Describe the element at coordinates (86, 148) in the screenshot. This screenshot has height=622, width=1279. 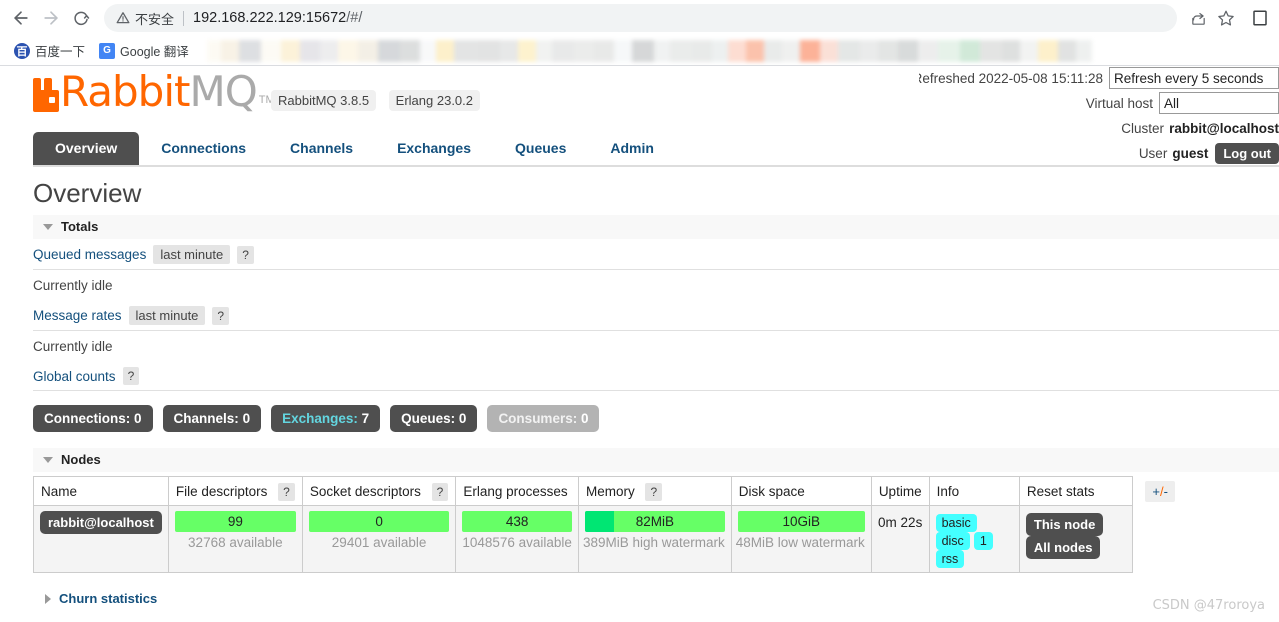
I see `tab-overview: Overview` at that location.